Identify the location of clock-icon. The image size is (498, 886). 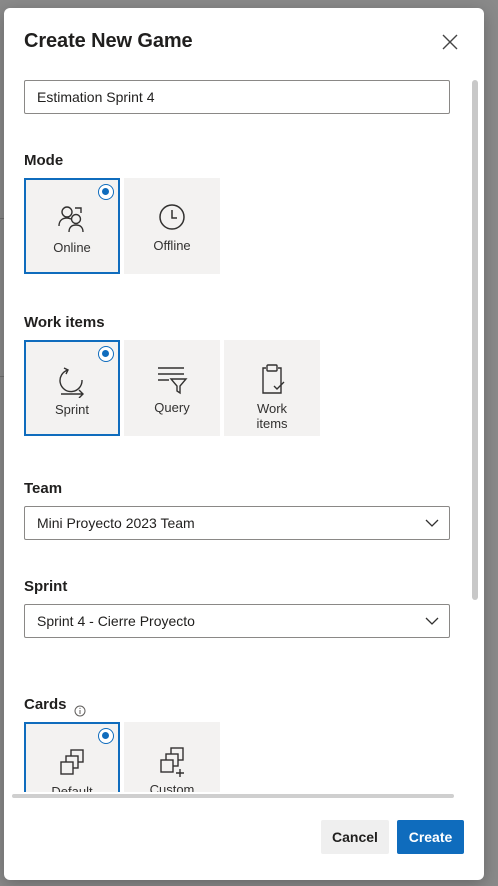
(172, 217).